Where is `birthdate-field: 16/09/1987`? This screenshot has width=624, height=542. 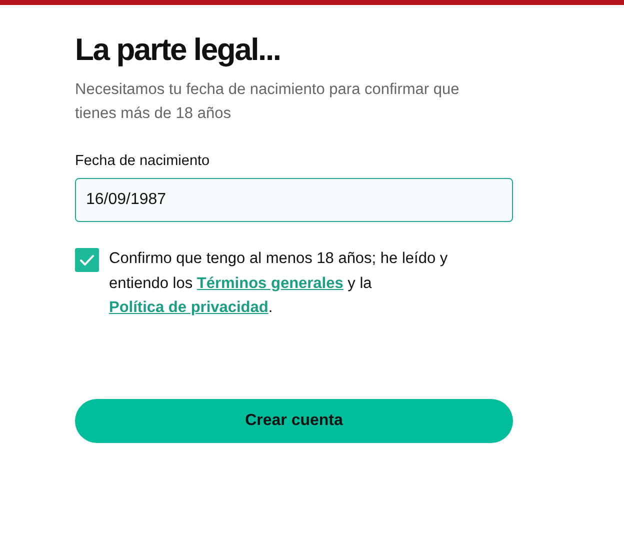 birthdate-field: 16/09/1987 is located at coordinates (294, 200).